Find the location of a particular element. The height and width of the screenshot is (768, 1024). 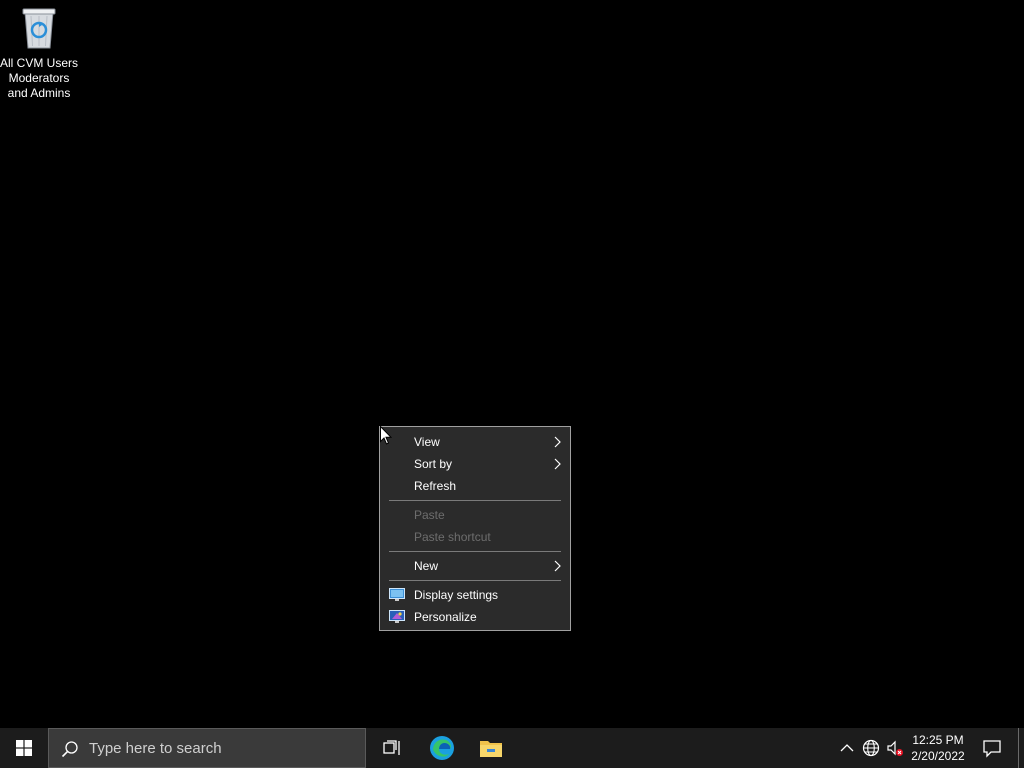

menu-item-label: Paste shortcut is located at coordinates (452, 537).